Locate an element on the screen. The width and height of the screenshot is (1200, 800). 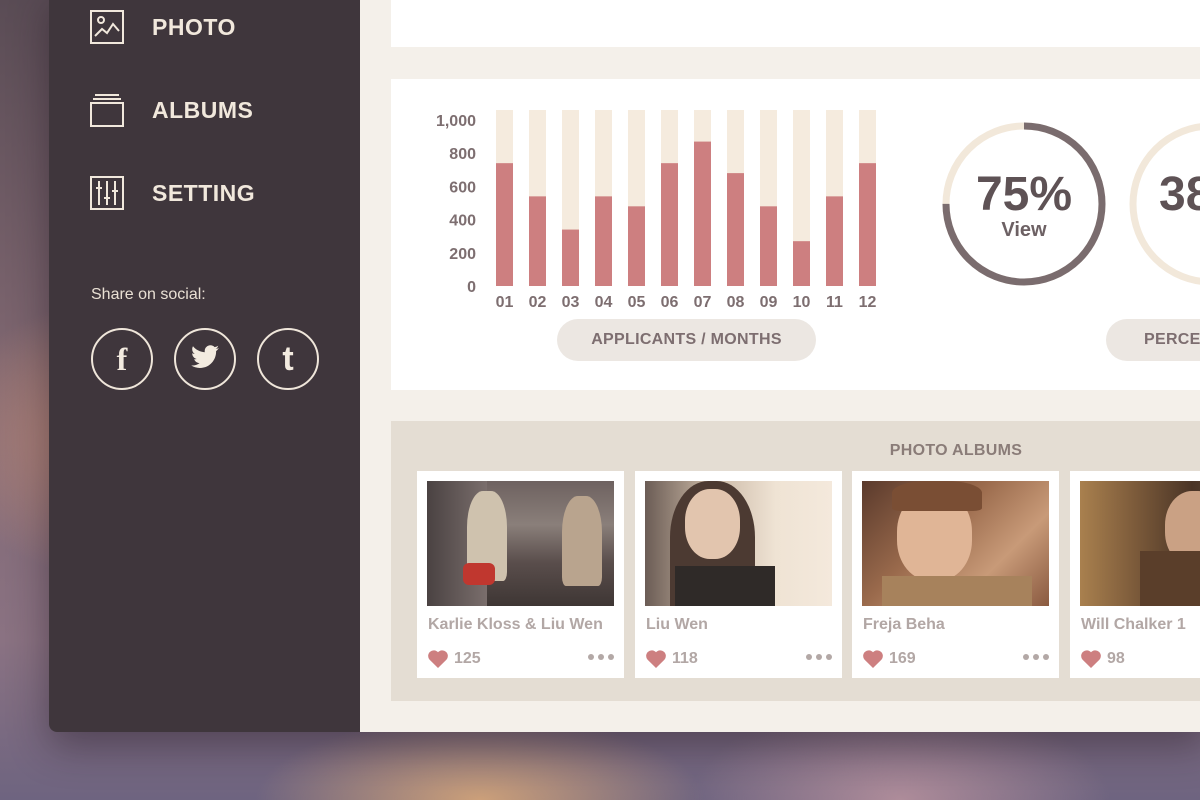
album-like-count: 118 is located at coordinates (685, 658).